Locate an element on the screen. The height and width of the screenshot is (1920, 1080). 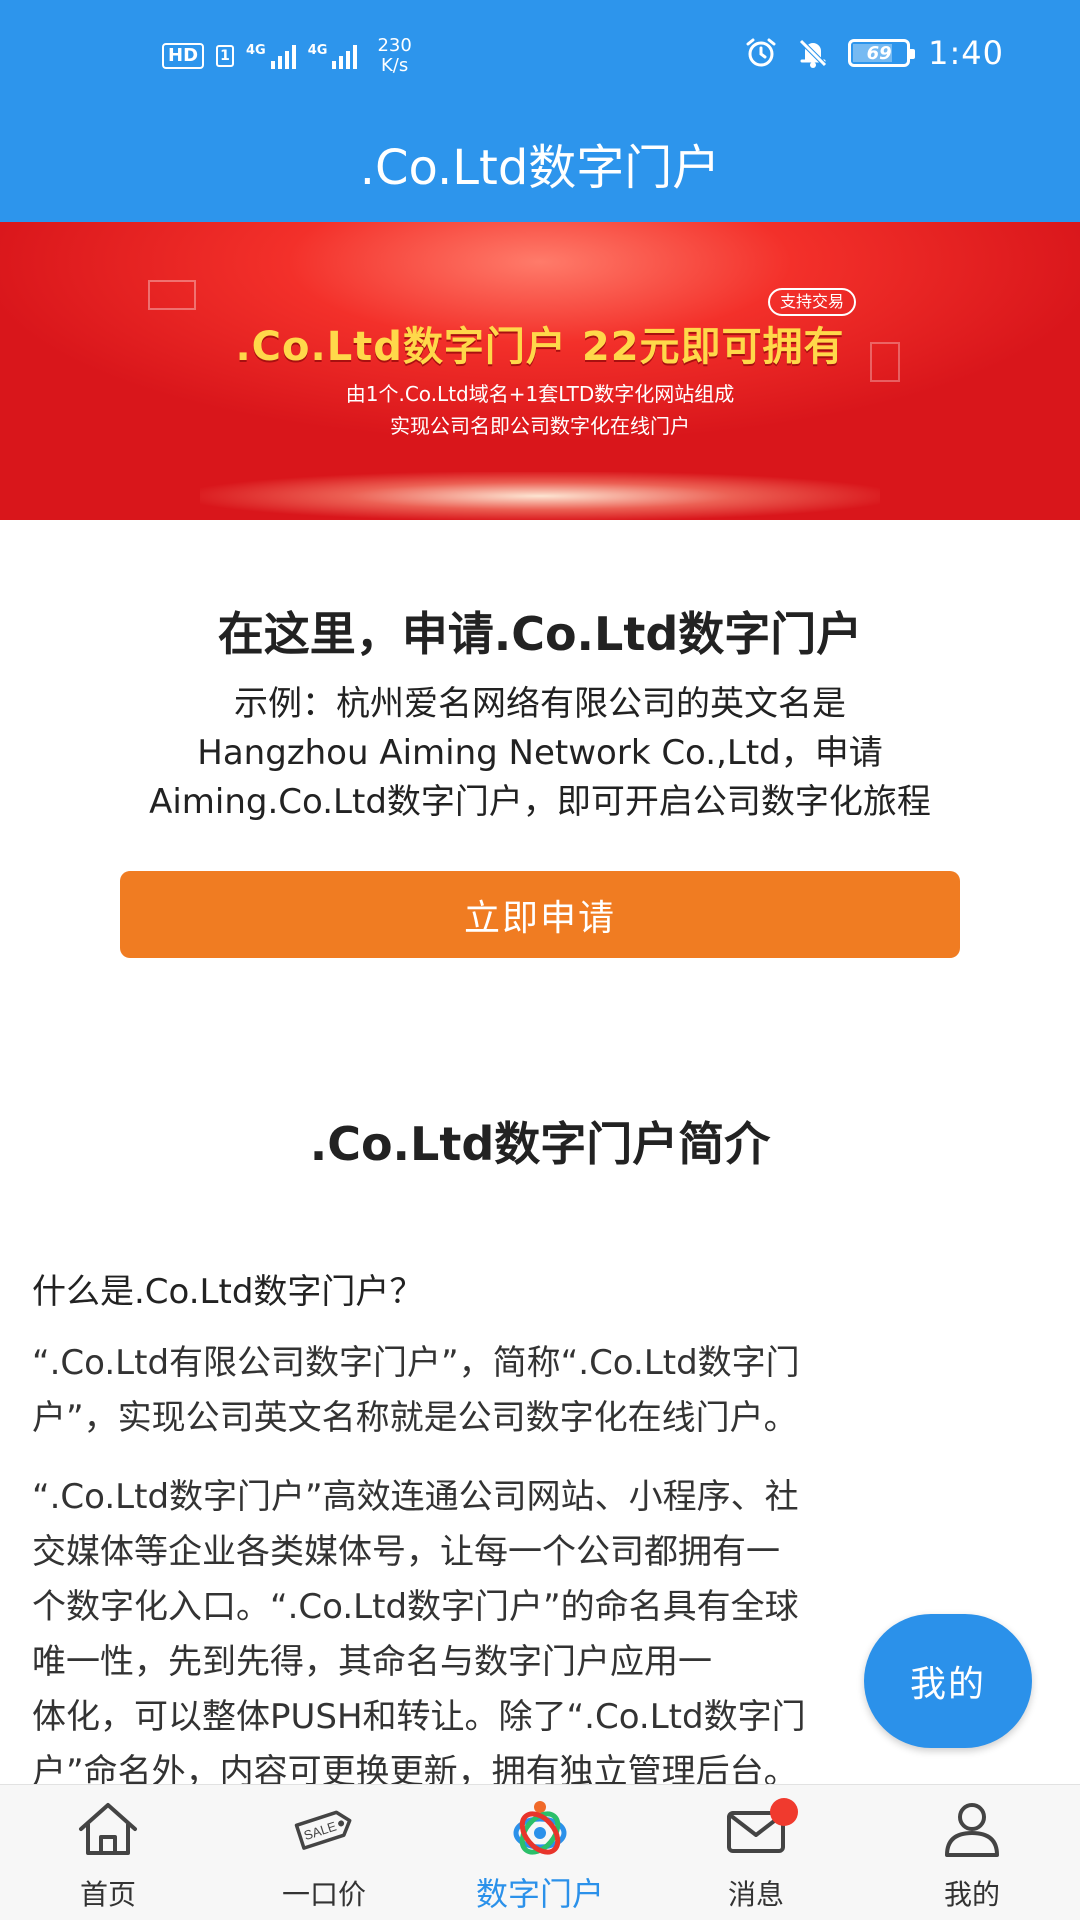
nav-label: 首页 is located at coordinates (107, 1894).